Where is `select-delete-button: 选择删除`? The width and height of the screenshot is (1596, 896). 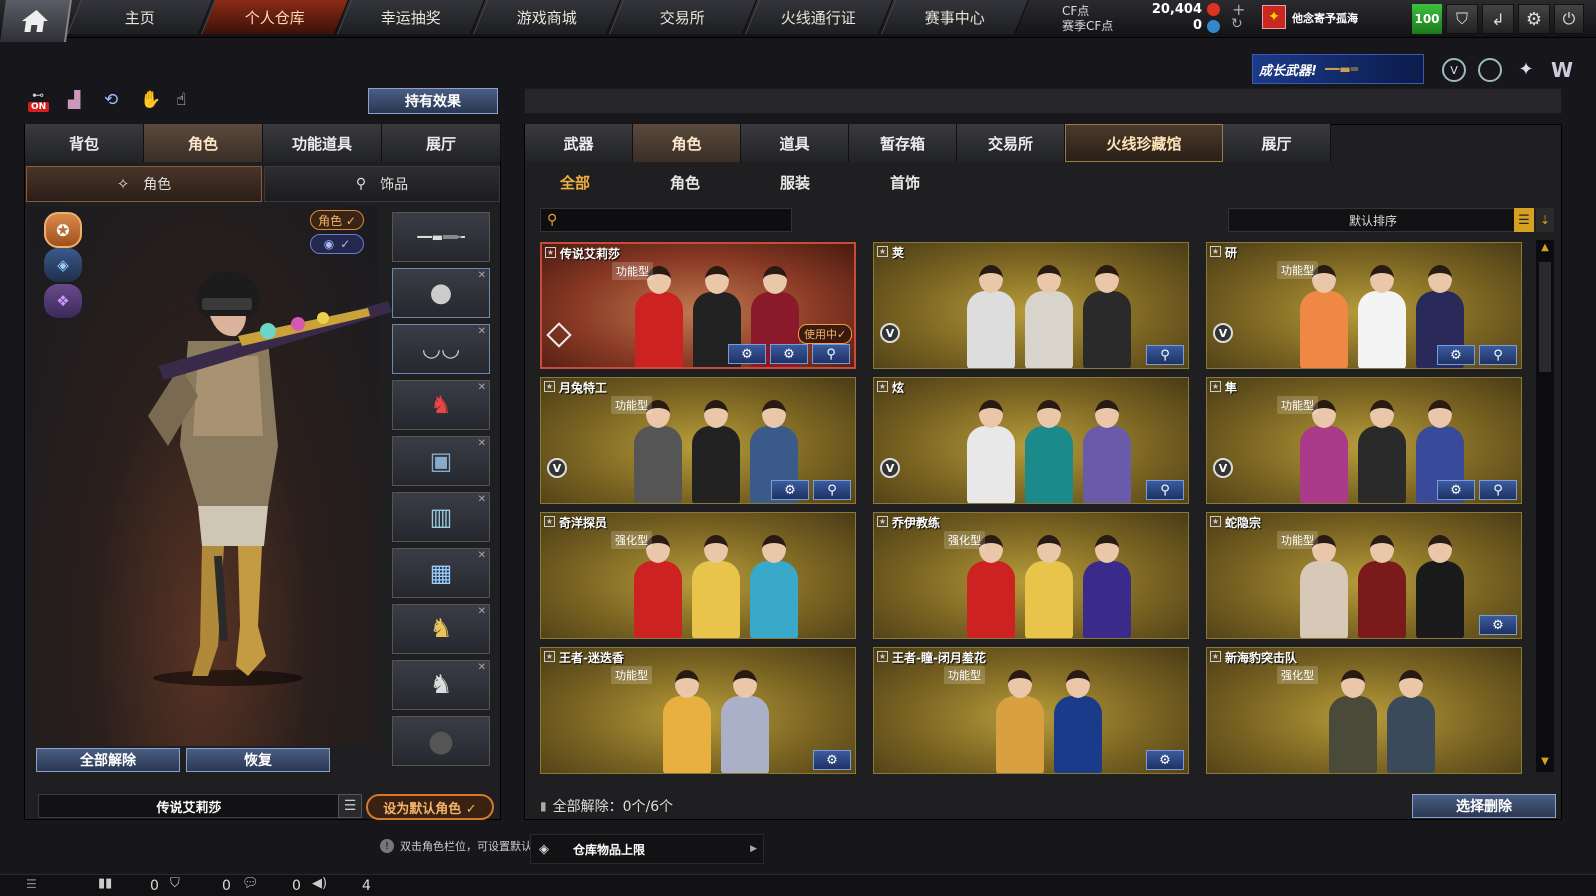
select-delete-button: 选择删除 is located at coordinates (1484, 806).